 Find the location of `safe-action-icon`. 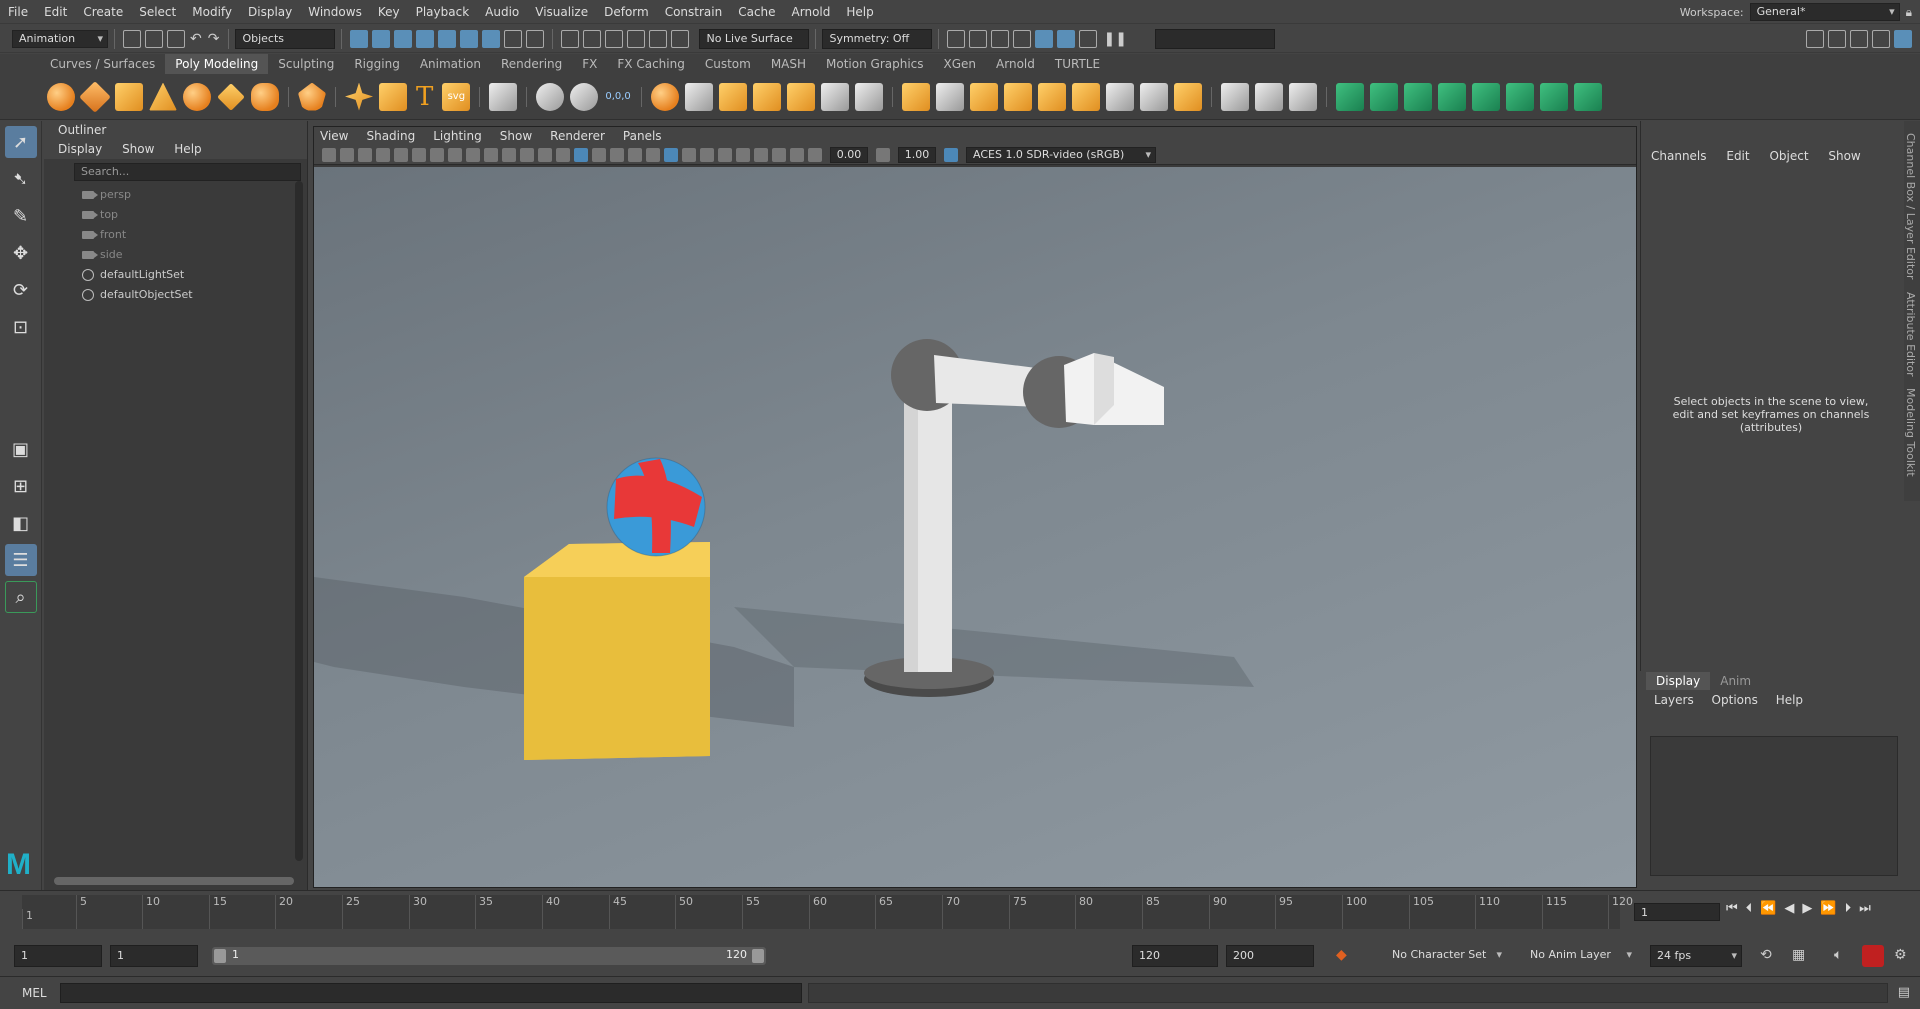

safe-action-icon is located at coordinates (527, 154).